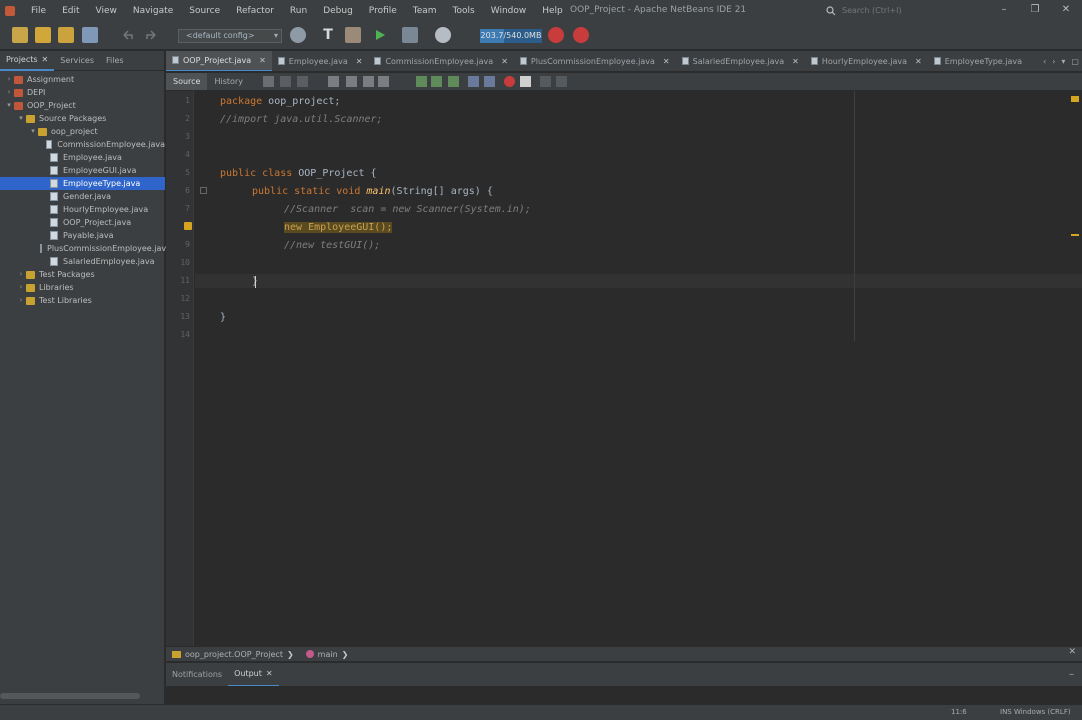  What do you see at coordinates (115, 61) in the screenshot?
I see `tab-files: Files` at bounding box center [115, 61].